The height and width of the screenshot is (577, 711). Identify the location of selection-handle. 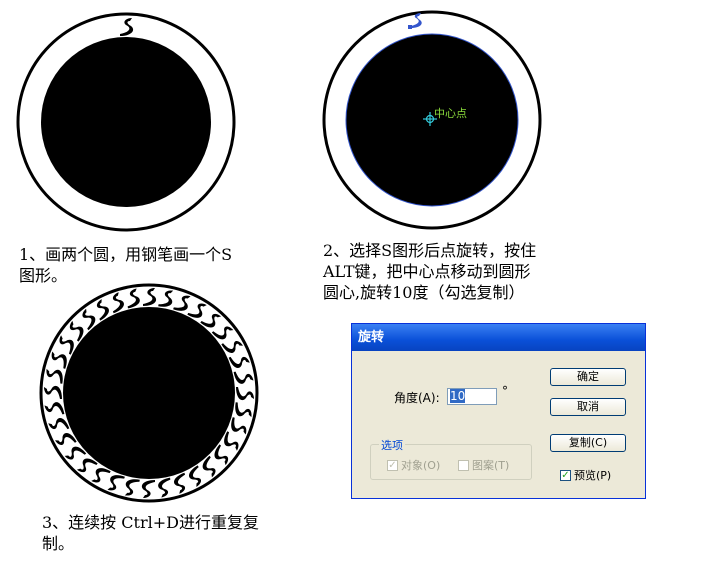
(410, 27).